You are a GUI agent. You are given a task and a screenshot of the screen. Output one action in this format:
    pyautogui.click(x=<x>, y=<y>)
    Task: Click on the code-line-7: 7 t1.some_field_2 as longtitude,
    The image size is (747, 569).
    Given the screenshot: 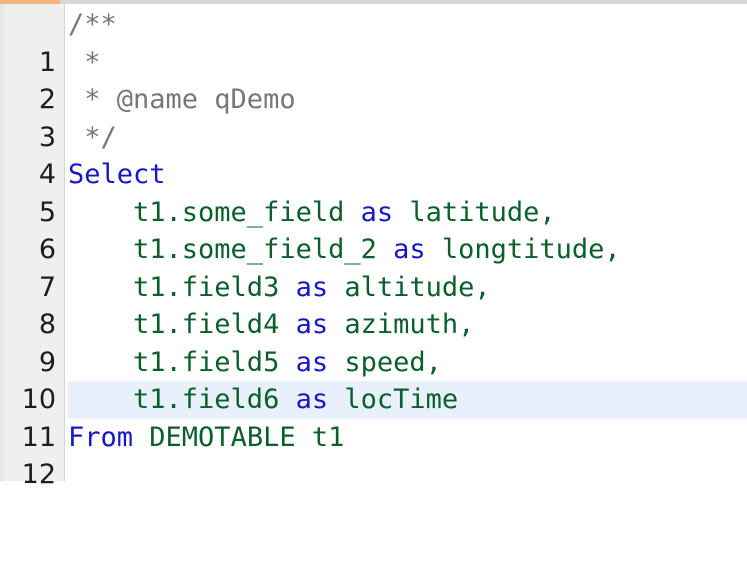 What is the action you would take?
    pyautogui.click(x=373, y=267)
    